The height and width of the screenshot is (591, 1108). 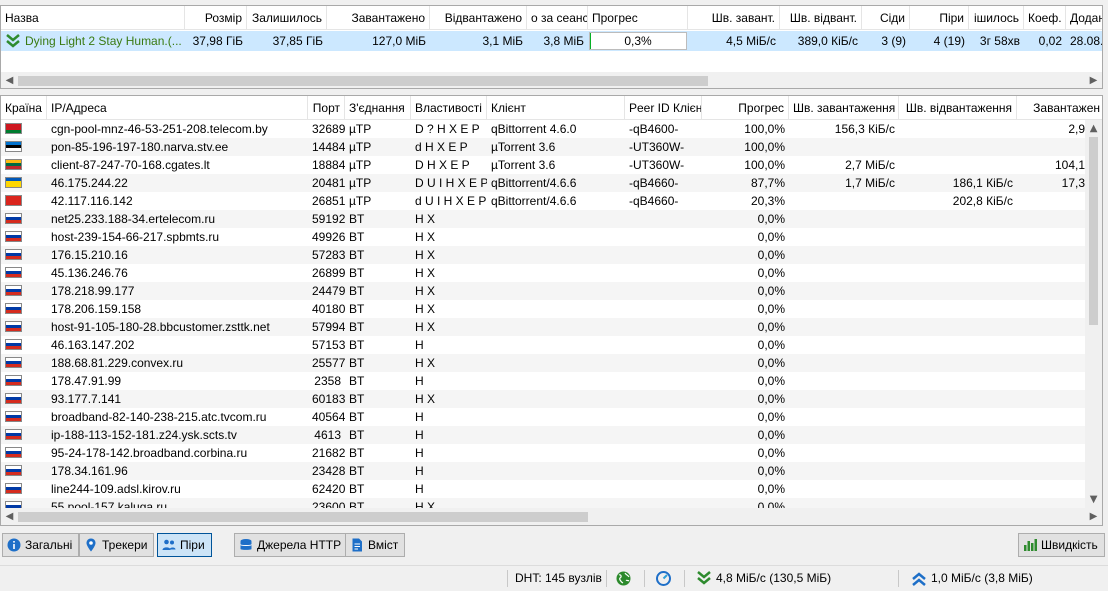 What do you see at coordinates (543, 363) in the screenshot?
I see `peer-row: 188.68.81.229.convex.ru25577BTH X0,0%` at bounding box center [543, 363].